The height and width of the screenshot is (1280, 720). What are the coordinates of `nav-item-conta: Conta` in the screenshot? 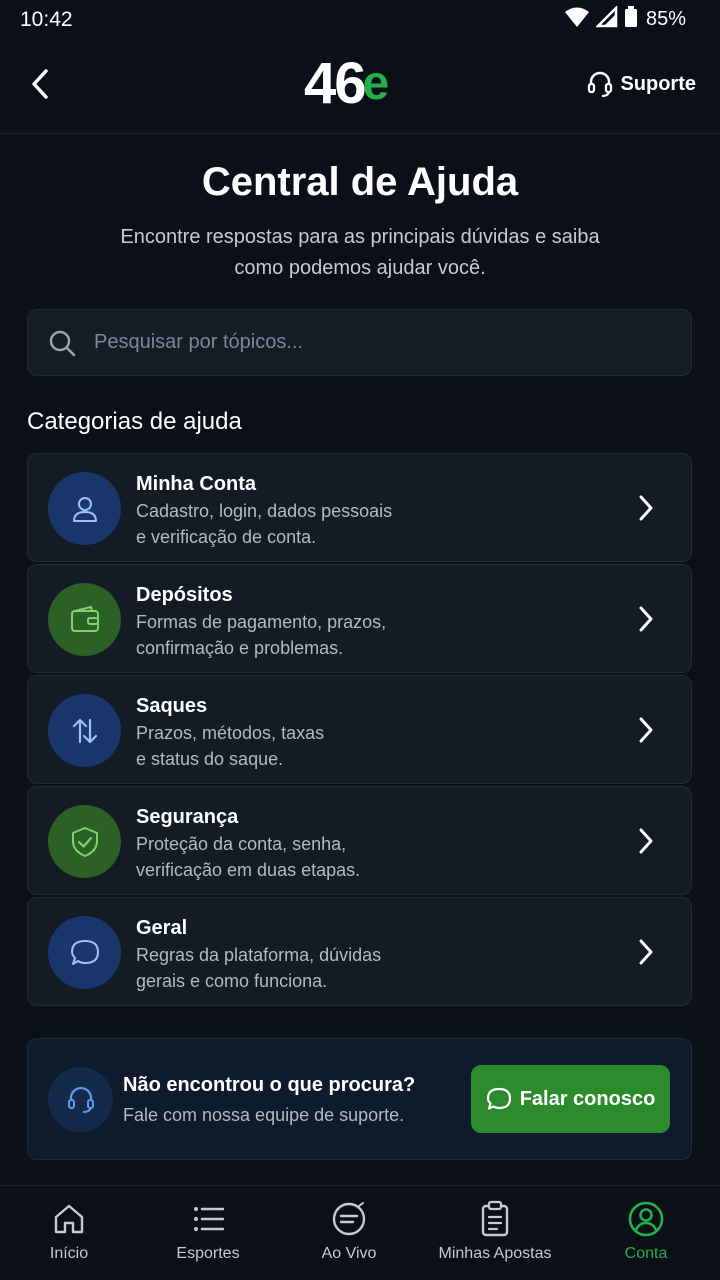 It's located at (646, 1233).